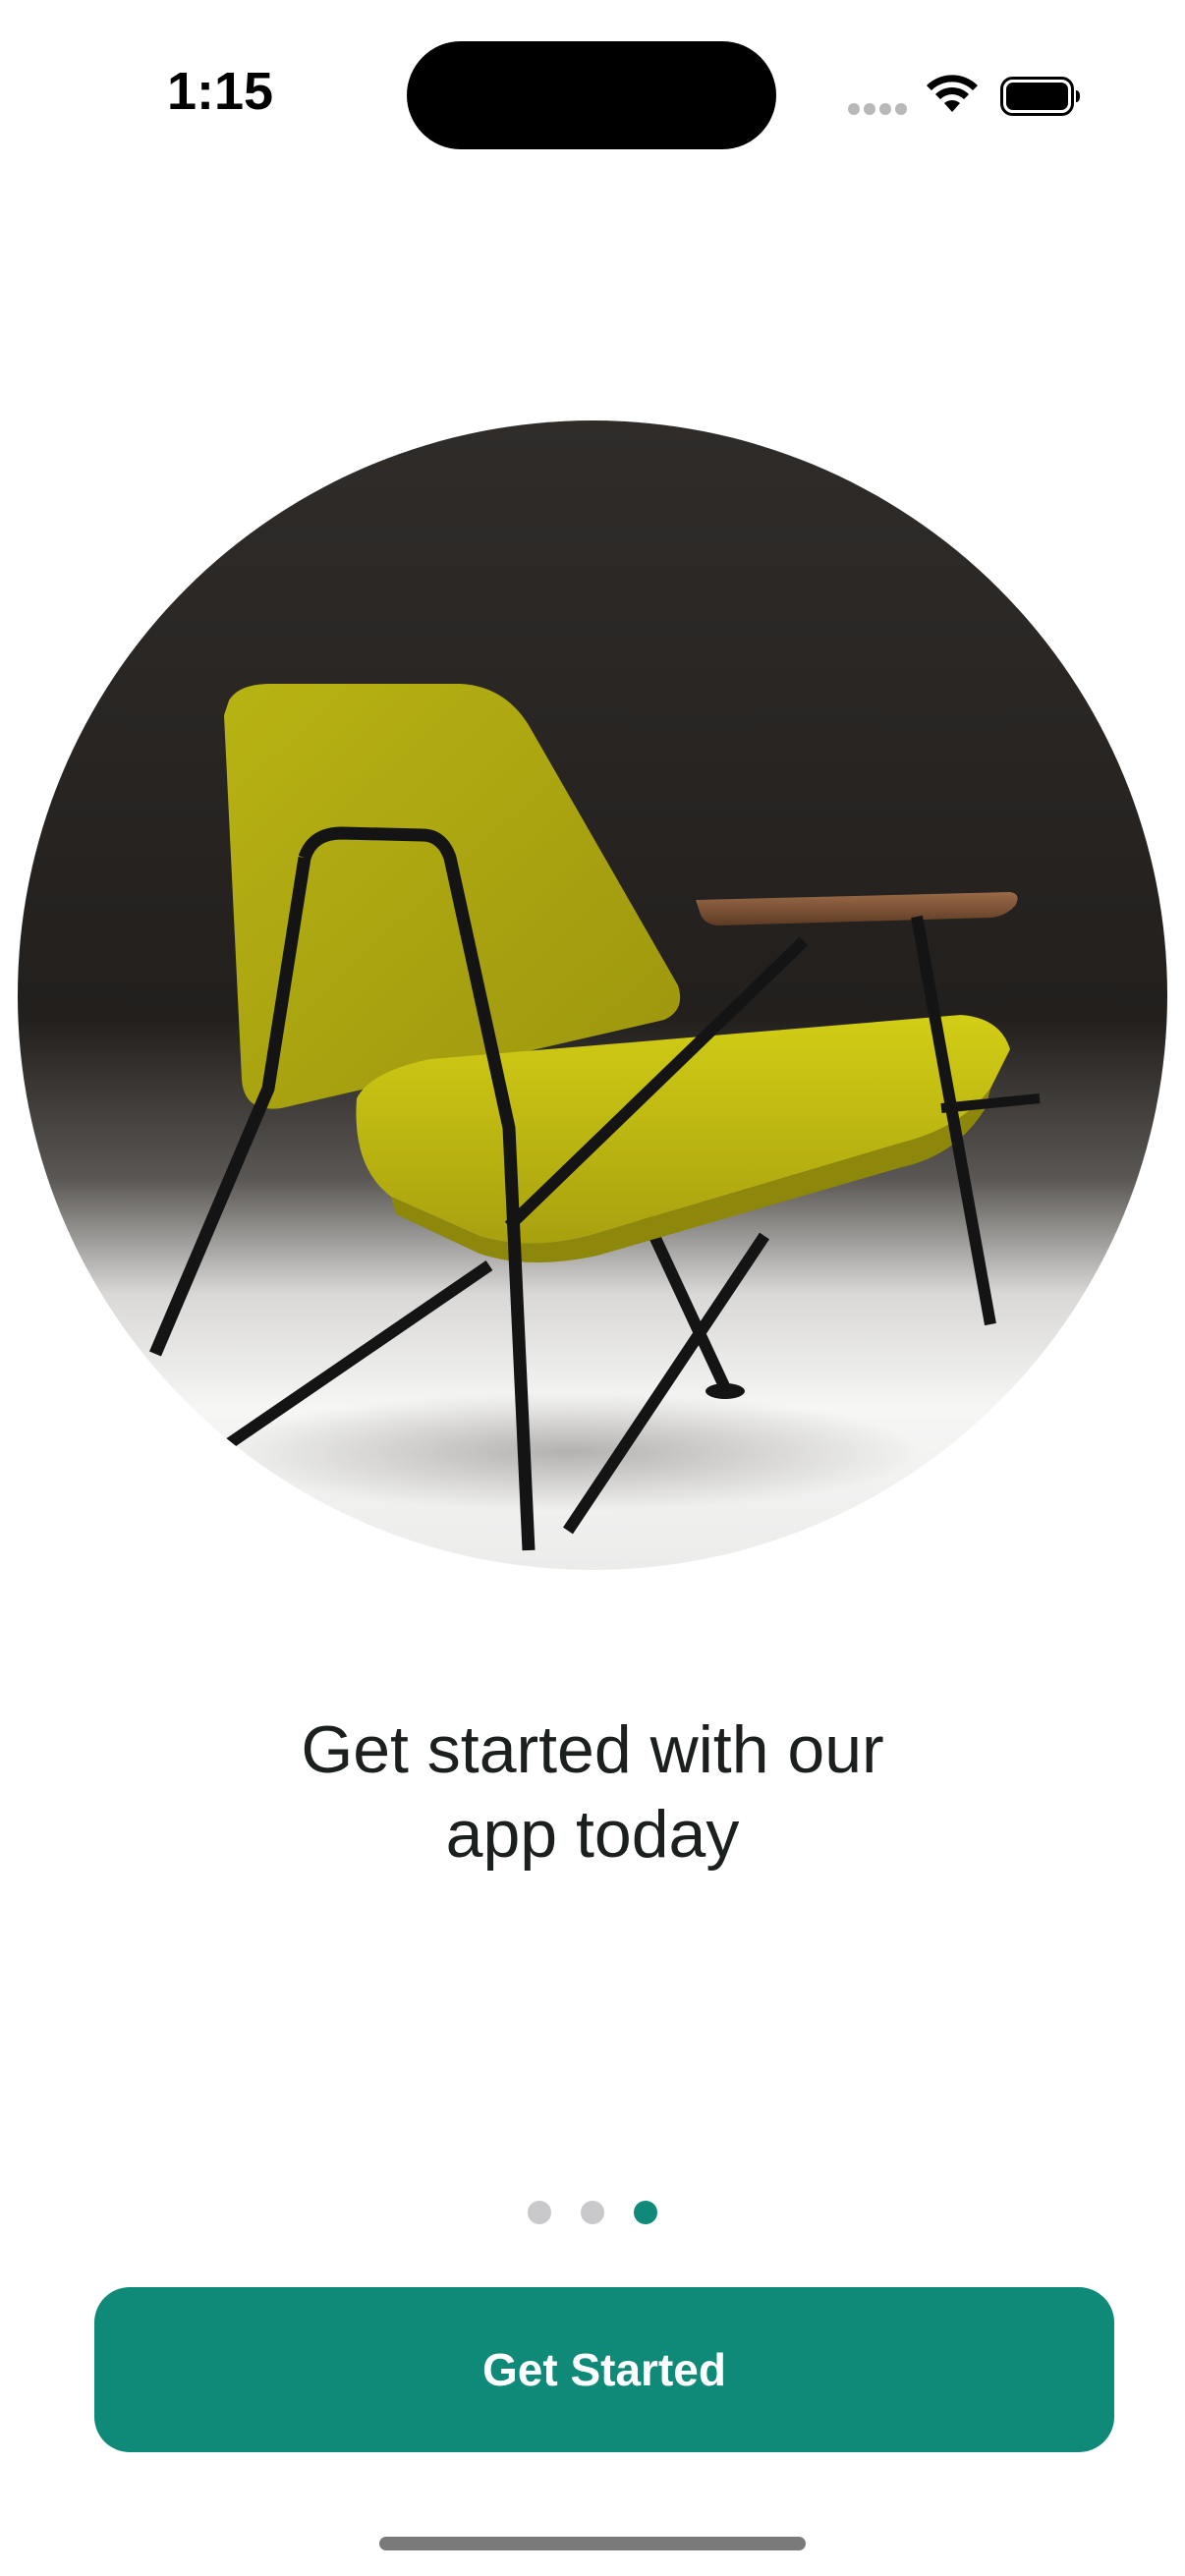 Image resolution: width=1185 pixels, height=2576 pixels. Describe the element at coordinates (1040, 96) in the screenshot. I see `battery-icon` at that location.